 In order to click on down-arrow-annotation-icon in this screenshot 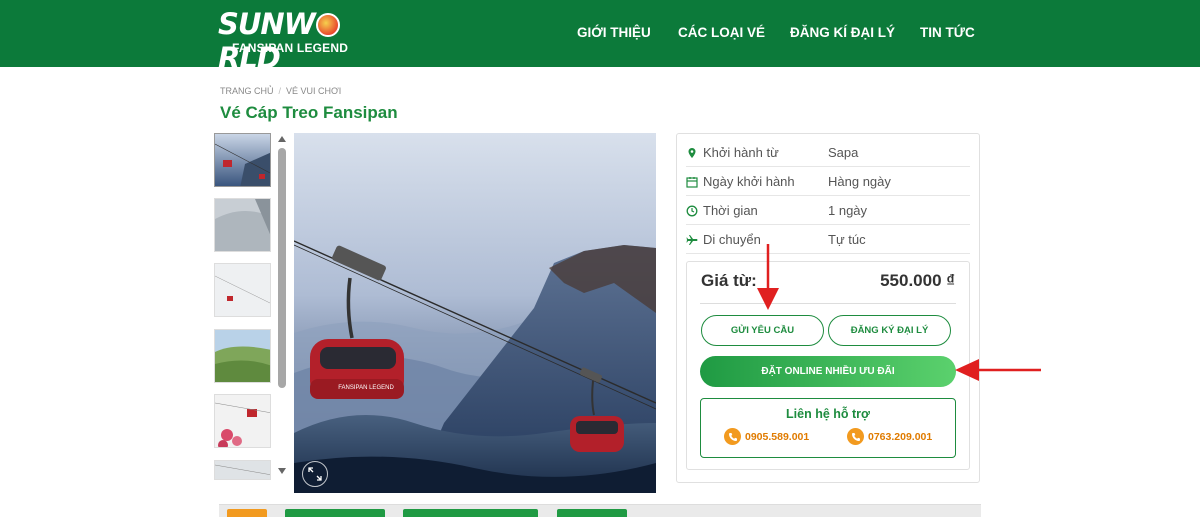, I will do `click(768, 277)`.